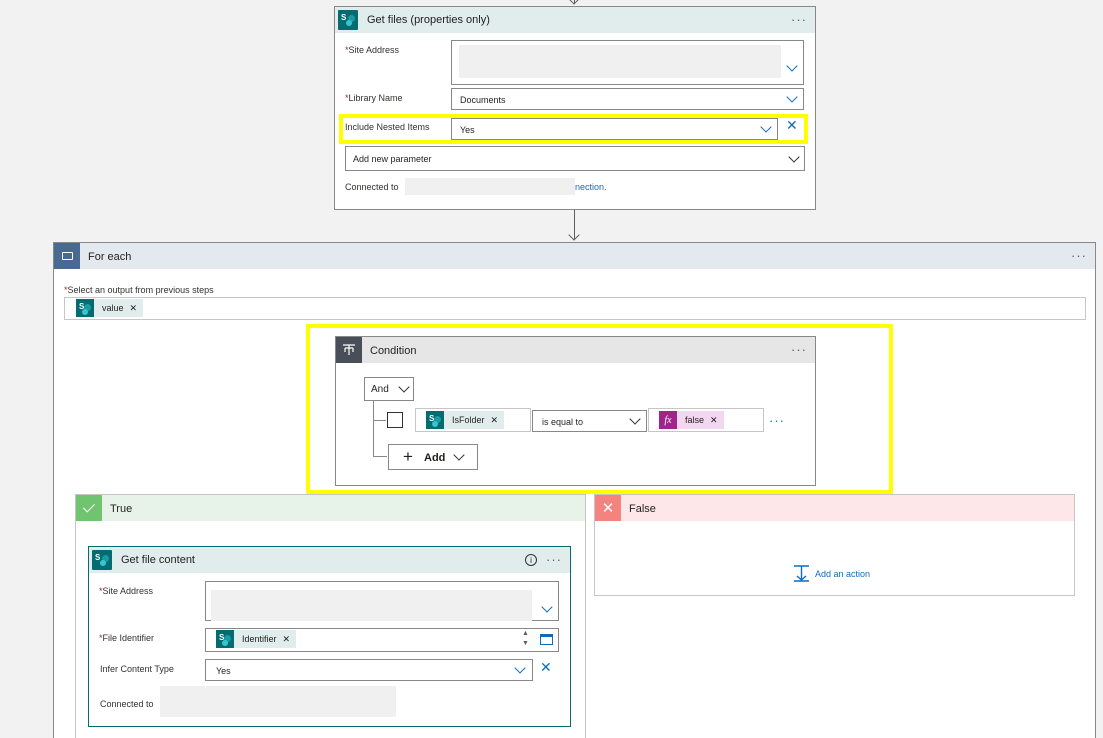 The image size is (1103, 738). What do you see at coordinates (392, 159) in the screenshot?
I see `add-new-parameter-label: Add new parameter` at bounding box center [392, 159].